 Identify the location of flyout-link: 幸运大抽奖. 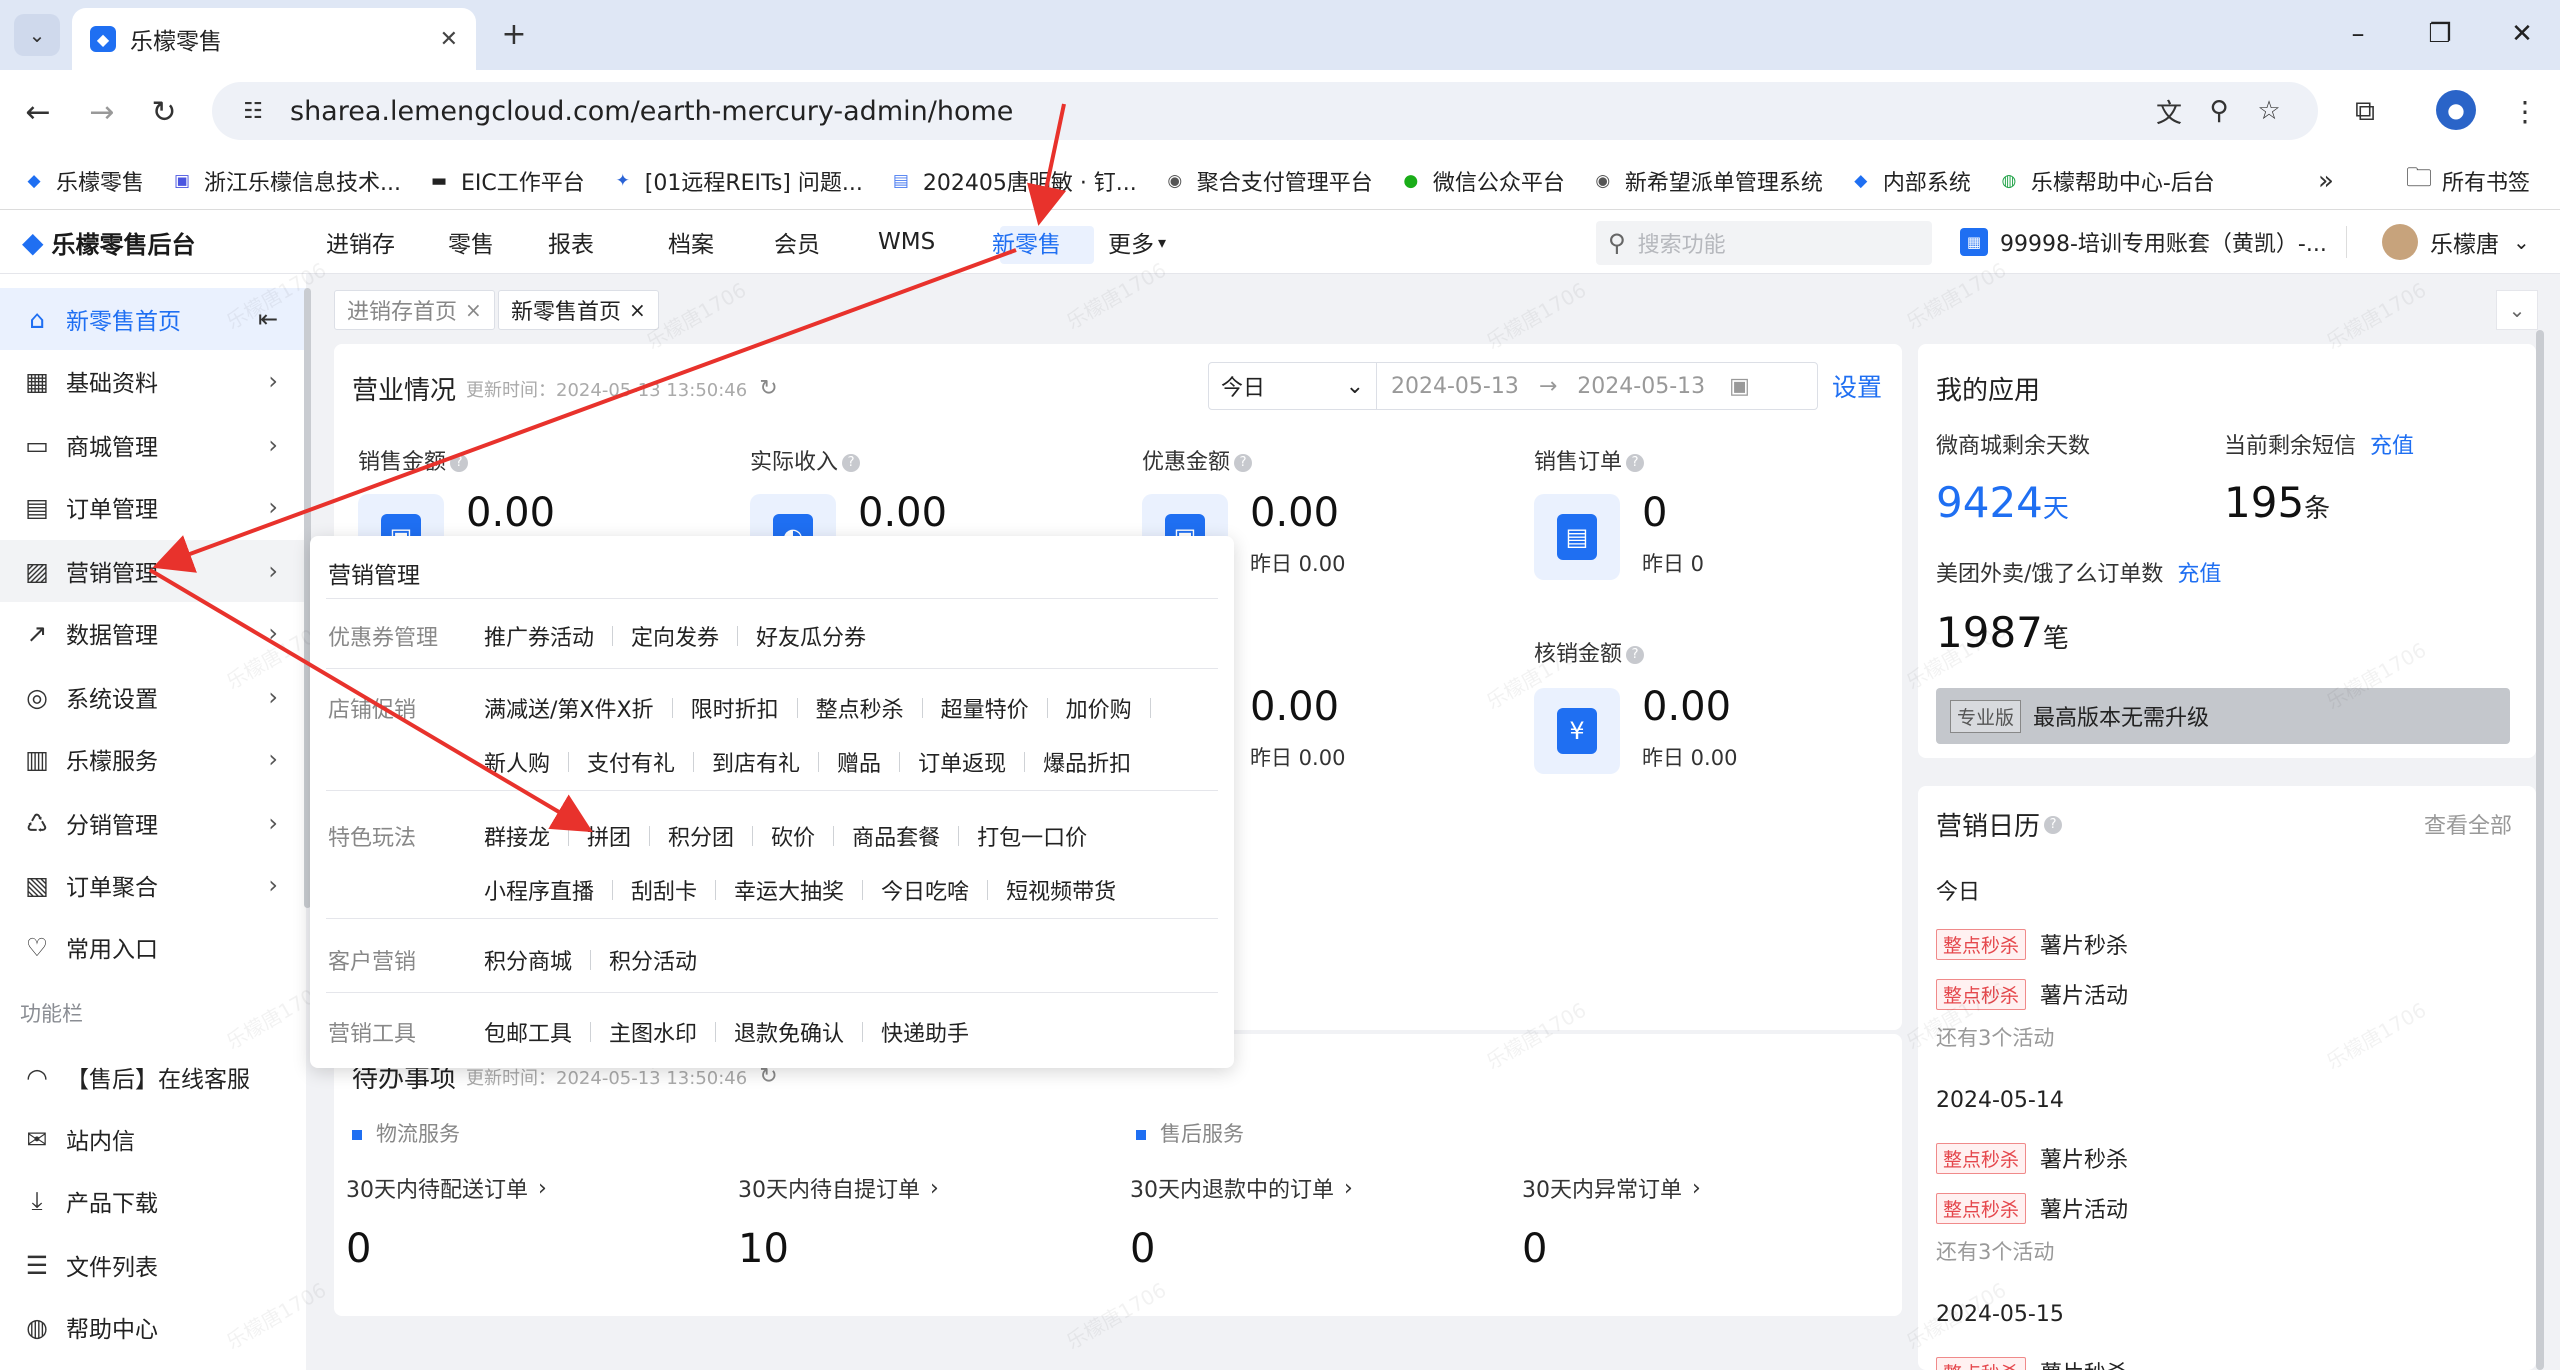
(789, 890).